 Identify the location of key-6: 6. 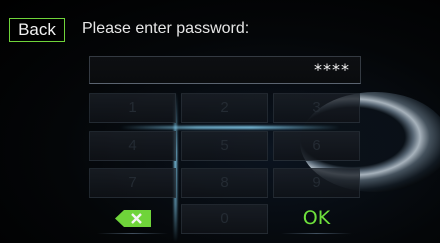
(316, 146).